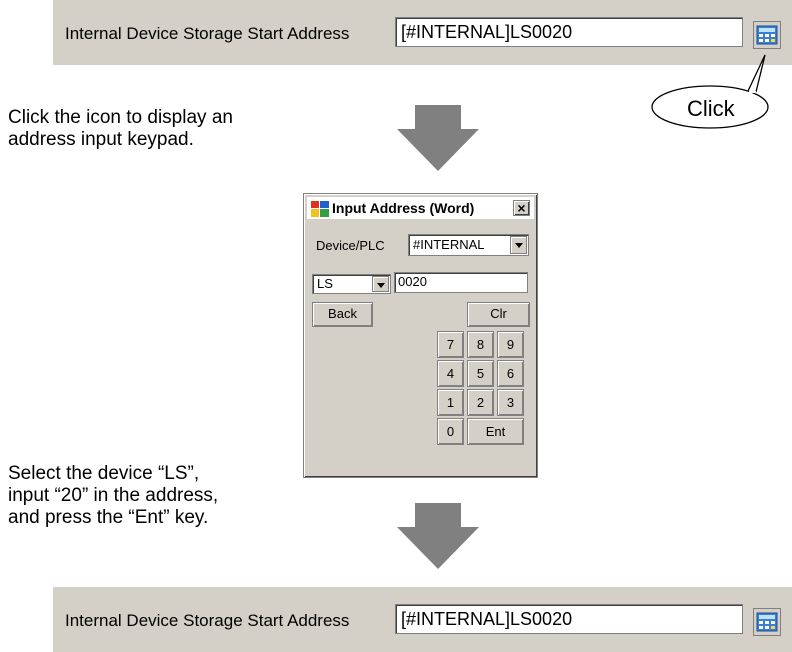  Describe the element at coordinates (403, 208) in the screenshot. I see `dialog-title: Input Address (Word)` at that location.